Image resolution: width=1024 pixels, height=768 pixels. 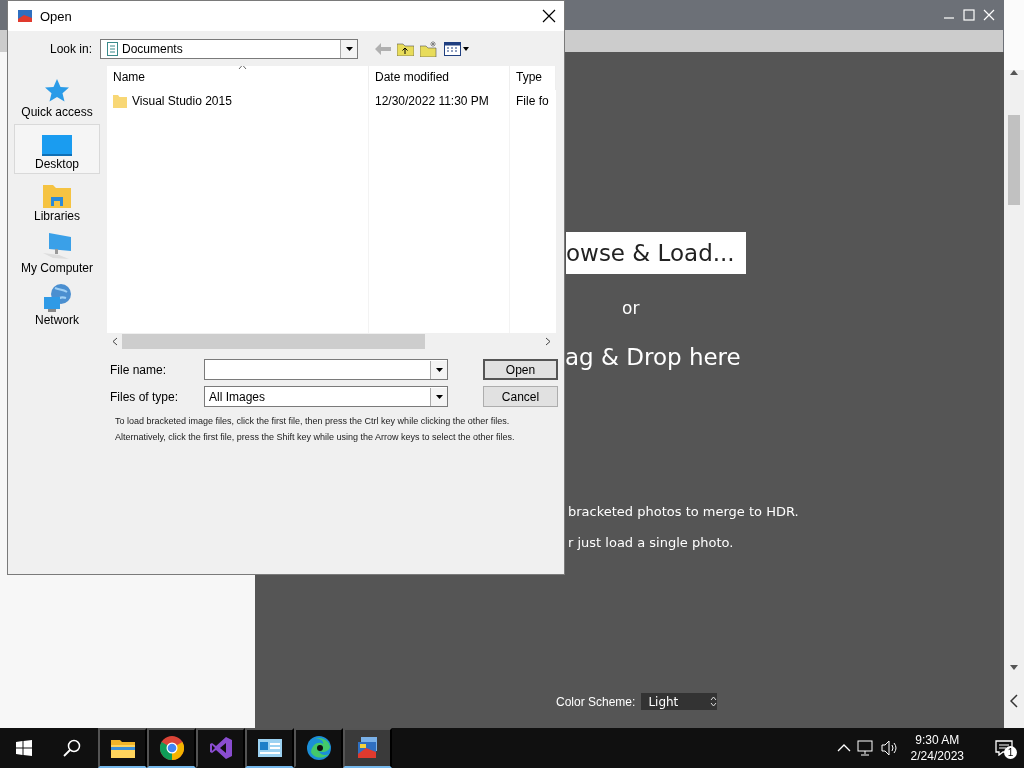 What do you see at coordinates (651, 542) in the screenshot?
I see `instruction-text: r just load a single photo.` at bounding box center [651, 542].